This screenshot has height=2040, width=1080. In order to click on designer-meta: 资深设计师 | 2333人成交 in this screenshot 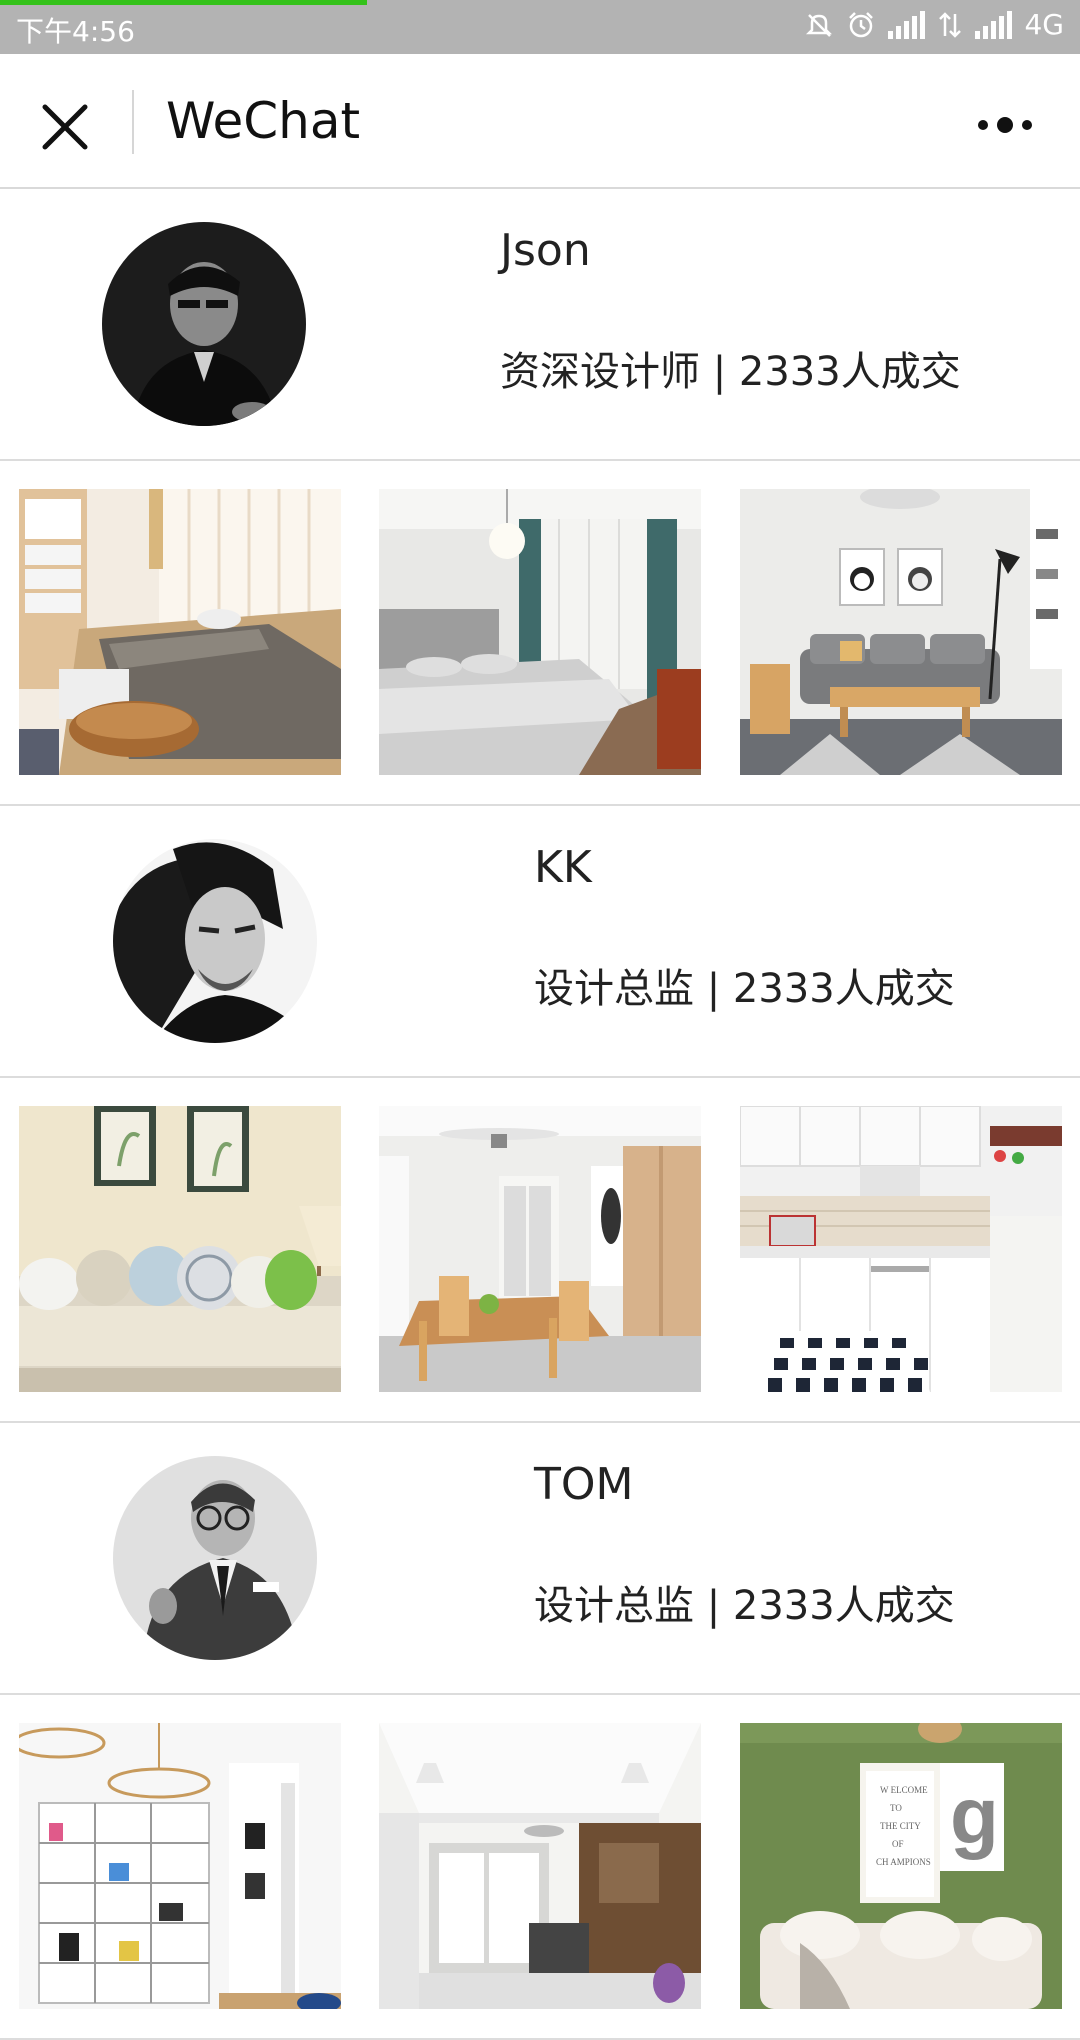, I will do `click(730, 372)`.